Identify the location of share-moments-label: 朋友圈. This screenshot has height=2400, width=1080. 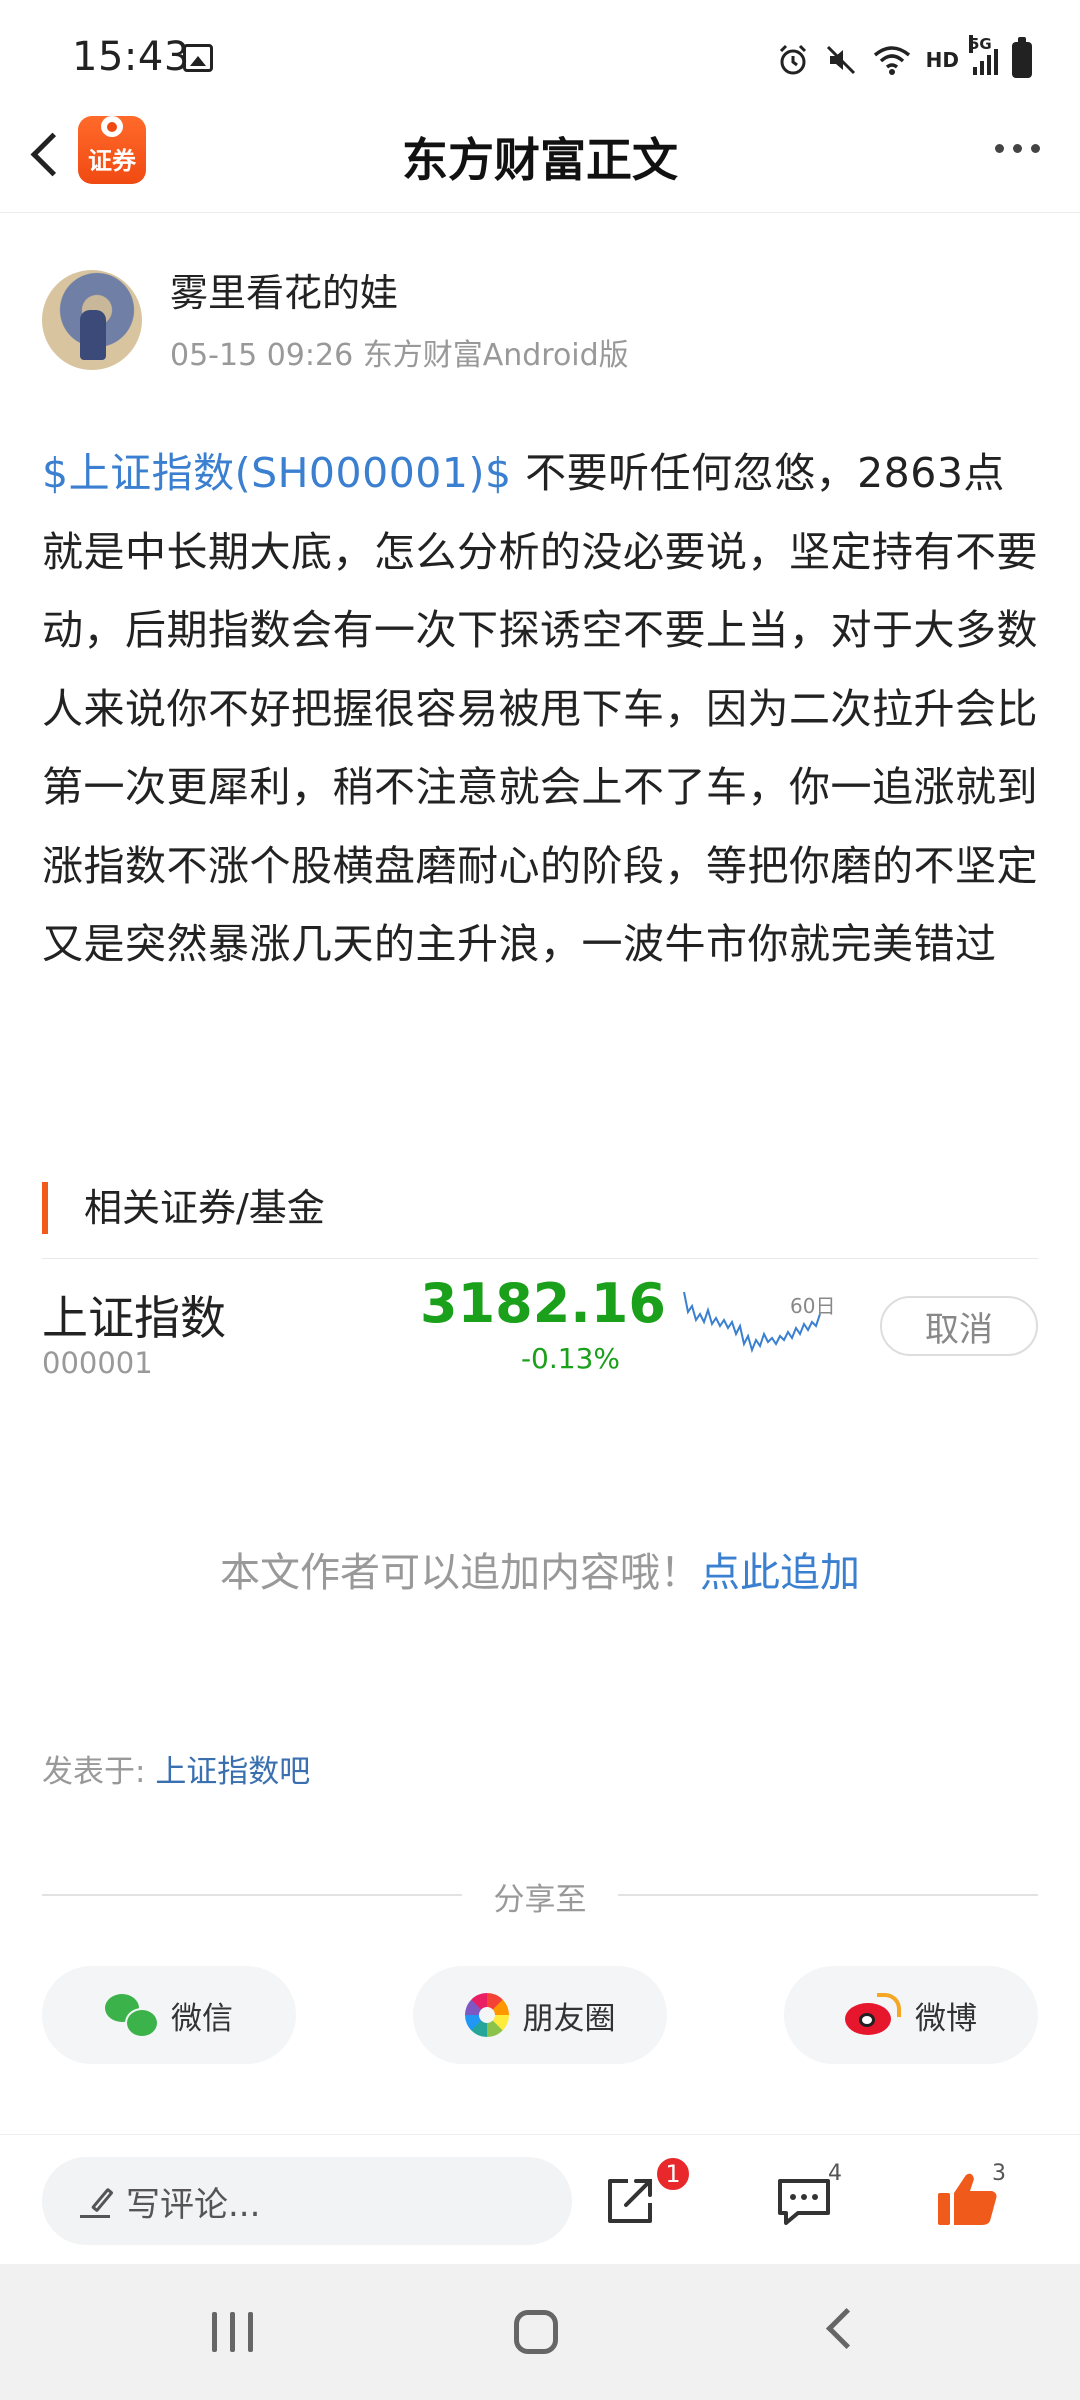
(569, 2018).